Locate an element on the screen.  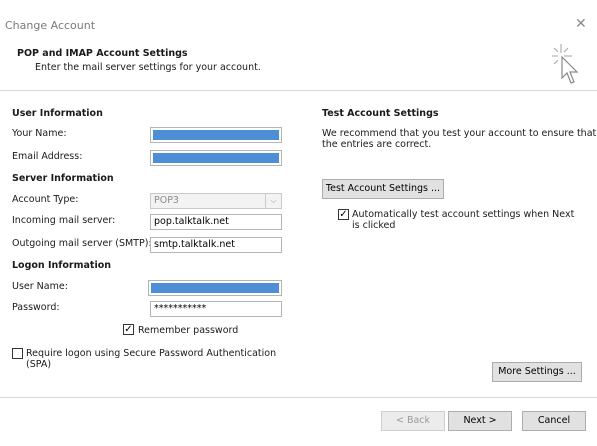
auto-test-label-line2: is clicked is located at coordinates (374, 225).